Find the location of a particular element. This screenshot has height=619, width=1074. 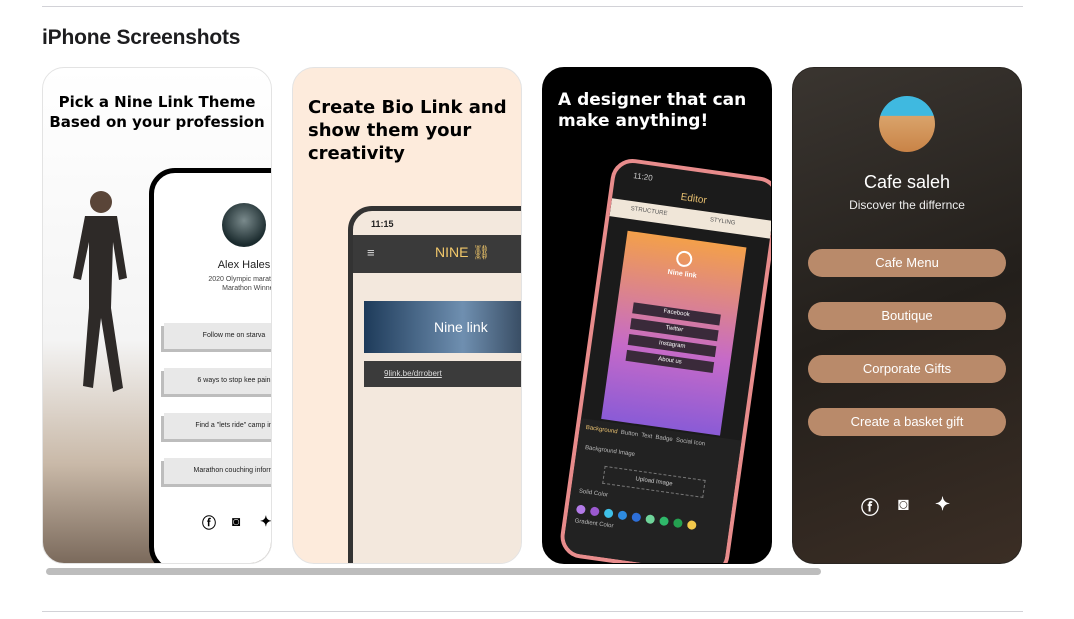

banner-image: Nine link is located at coordinates (442, 327).